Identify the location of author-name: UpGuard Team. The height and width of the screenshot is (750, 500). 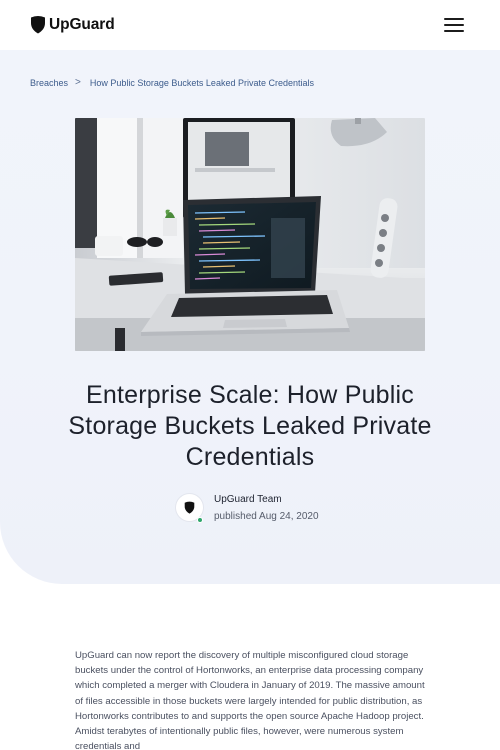
(248, 499).